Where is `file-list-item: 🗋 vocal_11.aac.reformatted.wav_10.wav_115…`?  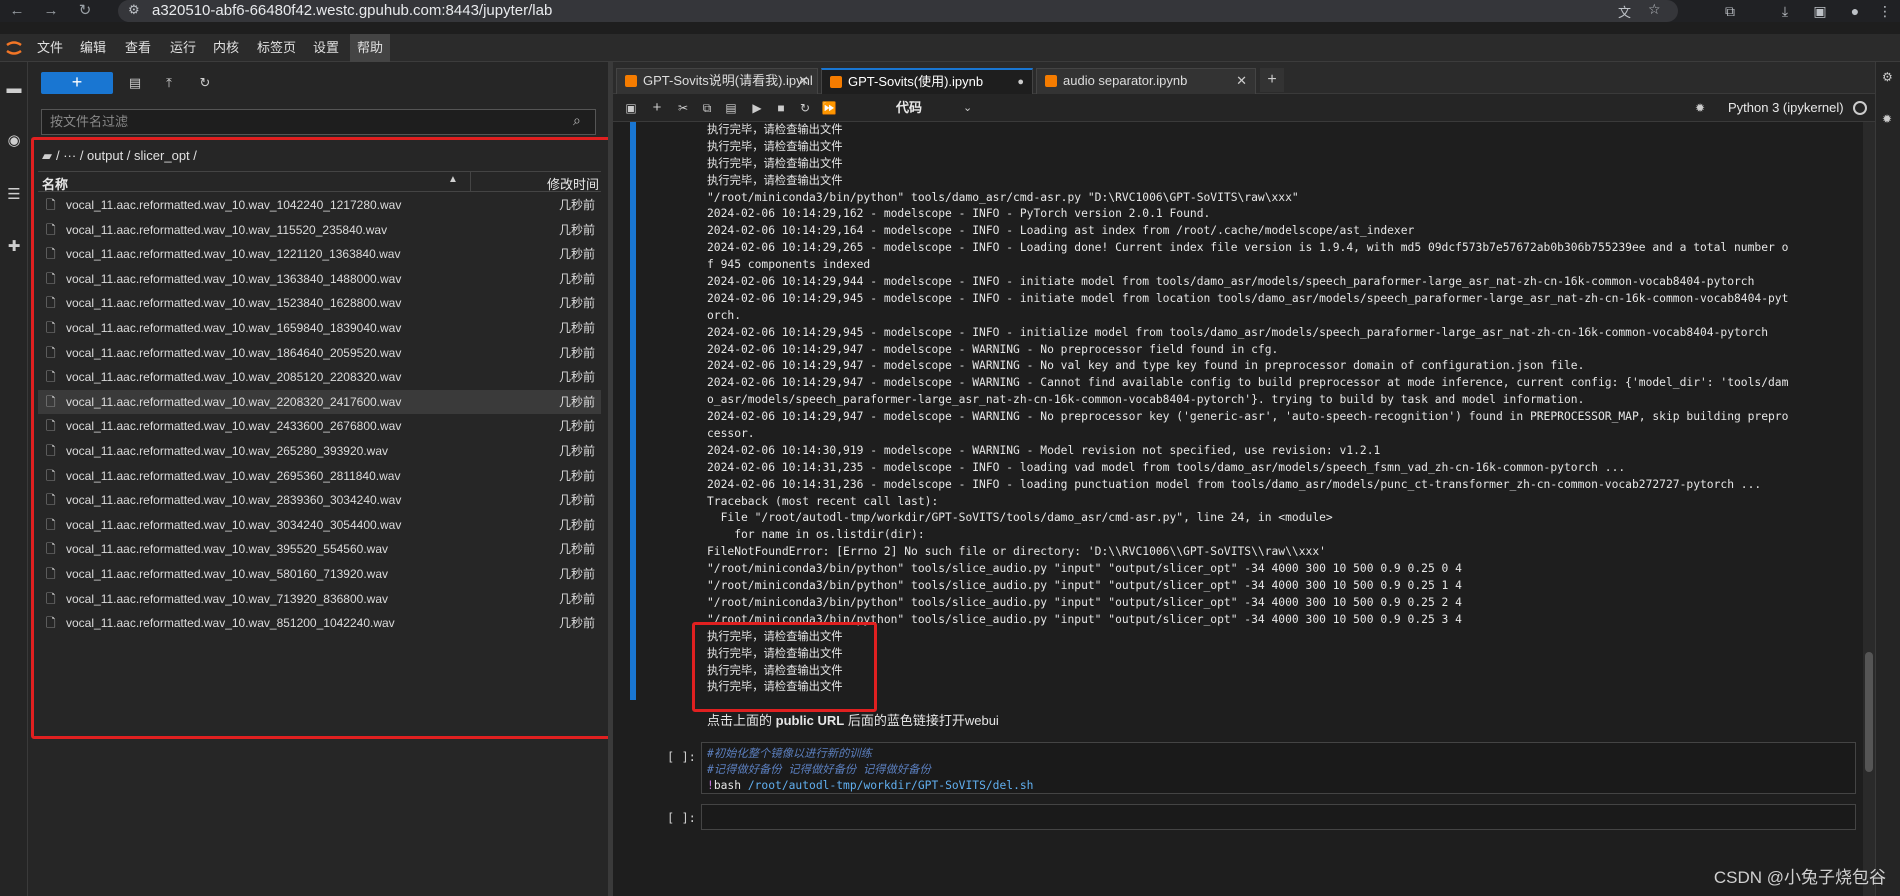 file-list-item: 🗋 vocal_11.aac.reformatted.wav_10.wav_115… is located at coordinates (319, 230).